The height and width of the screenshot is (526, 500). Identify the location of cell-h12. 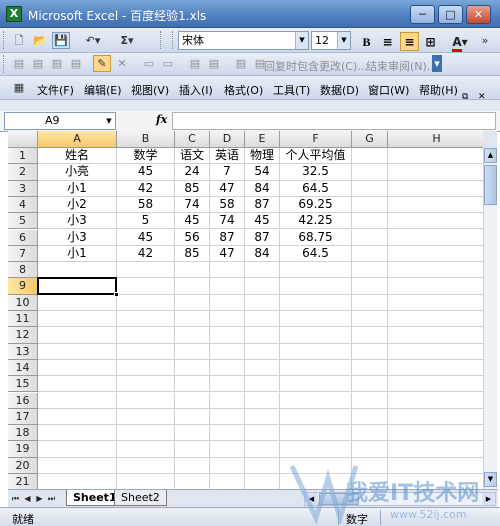
(435, 335).